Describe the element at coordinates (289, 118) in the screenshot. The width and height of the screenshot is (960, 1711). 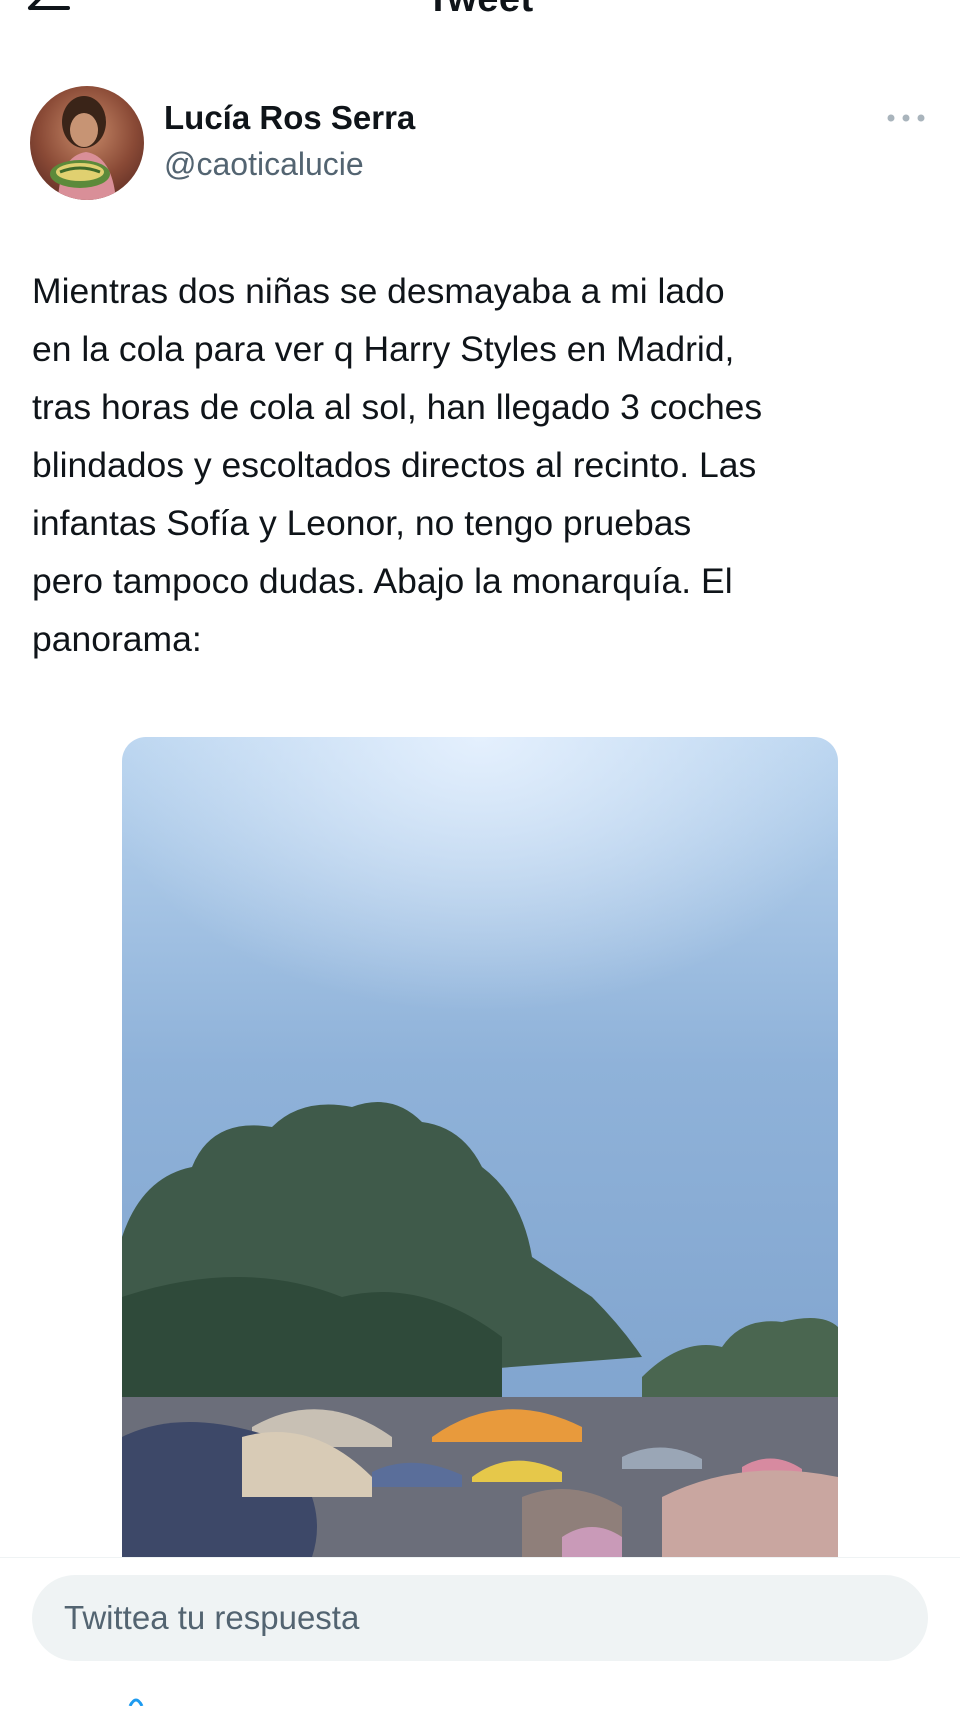
I see `author-display-name: Lucía Ros Serra` at that location.